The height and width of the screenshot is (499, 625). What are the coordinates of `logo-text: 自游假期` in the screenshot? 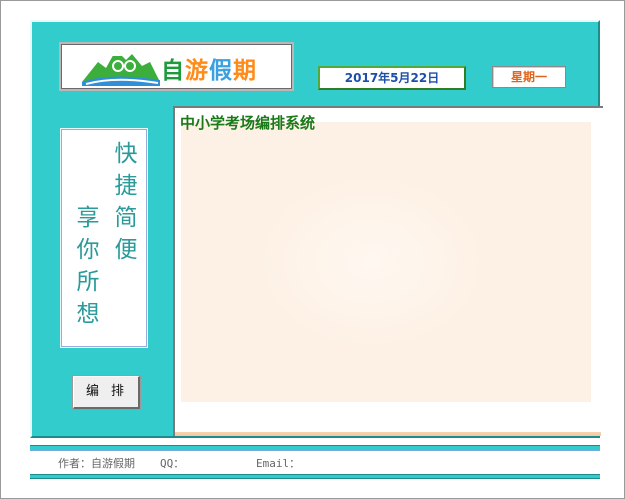 It's located at (209, 68).